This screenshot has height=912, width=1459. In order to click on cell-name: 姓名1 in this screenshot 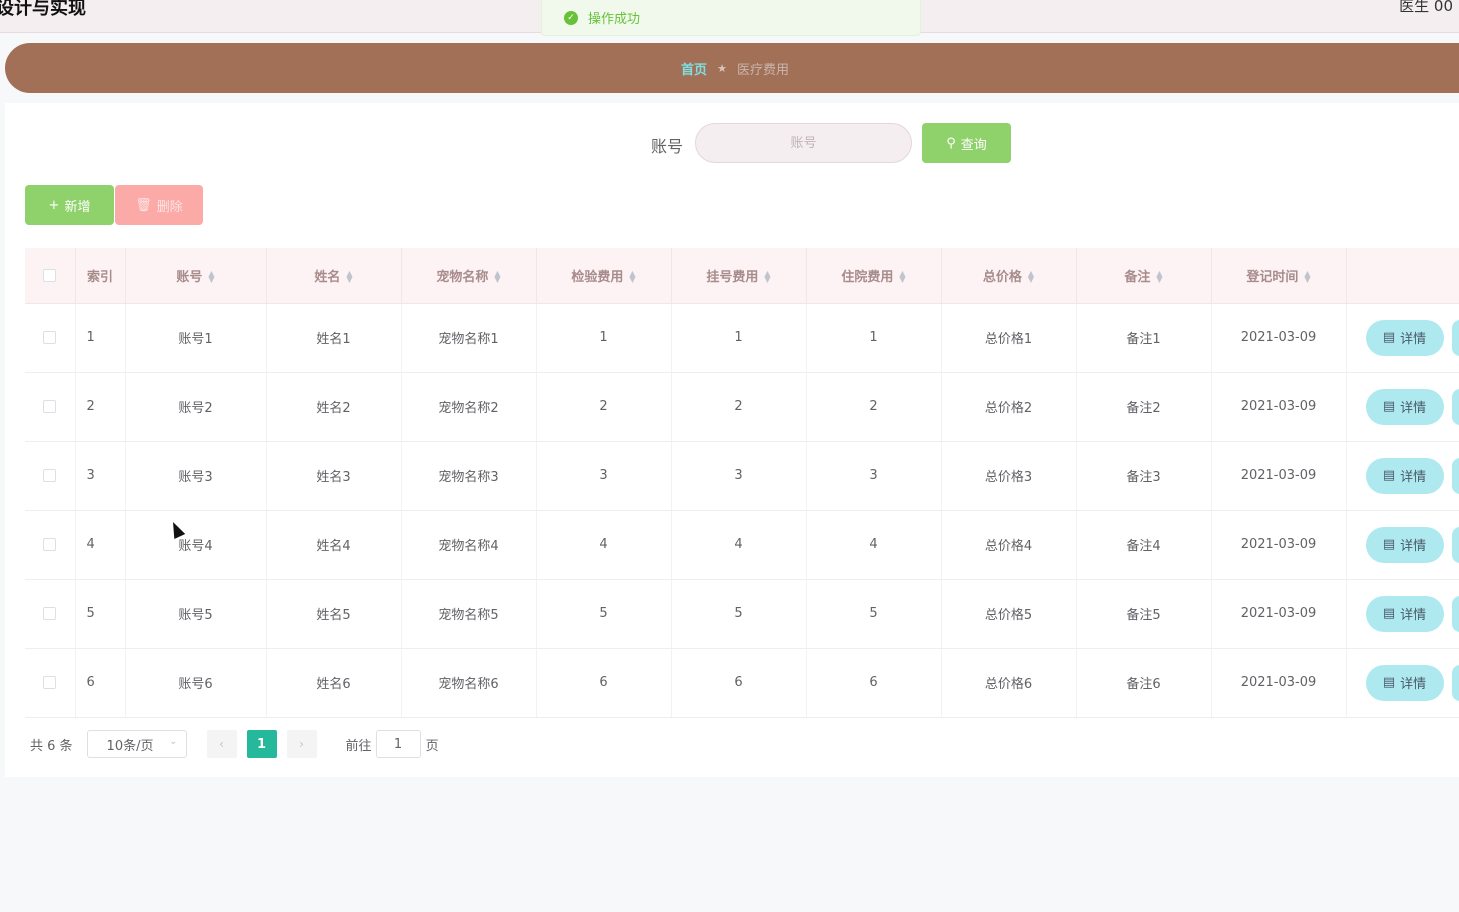, I will do `click(334, 338)`.